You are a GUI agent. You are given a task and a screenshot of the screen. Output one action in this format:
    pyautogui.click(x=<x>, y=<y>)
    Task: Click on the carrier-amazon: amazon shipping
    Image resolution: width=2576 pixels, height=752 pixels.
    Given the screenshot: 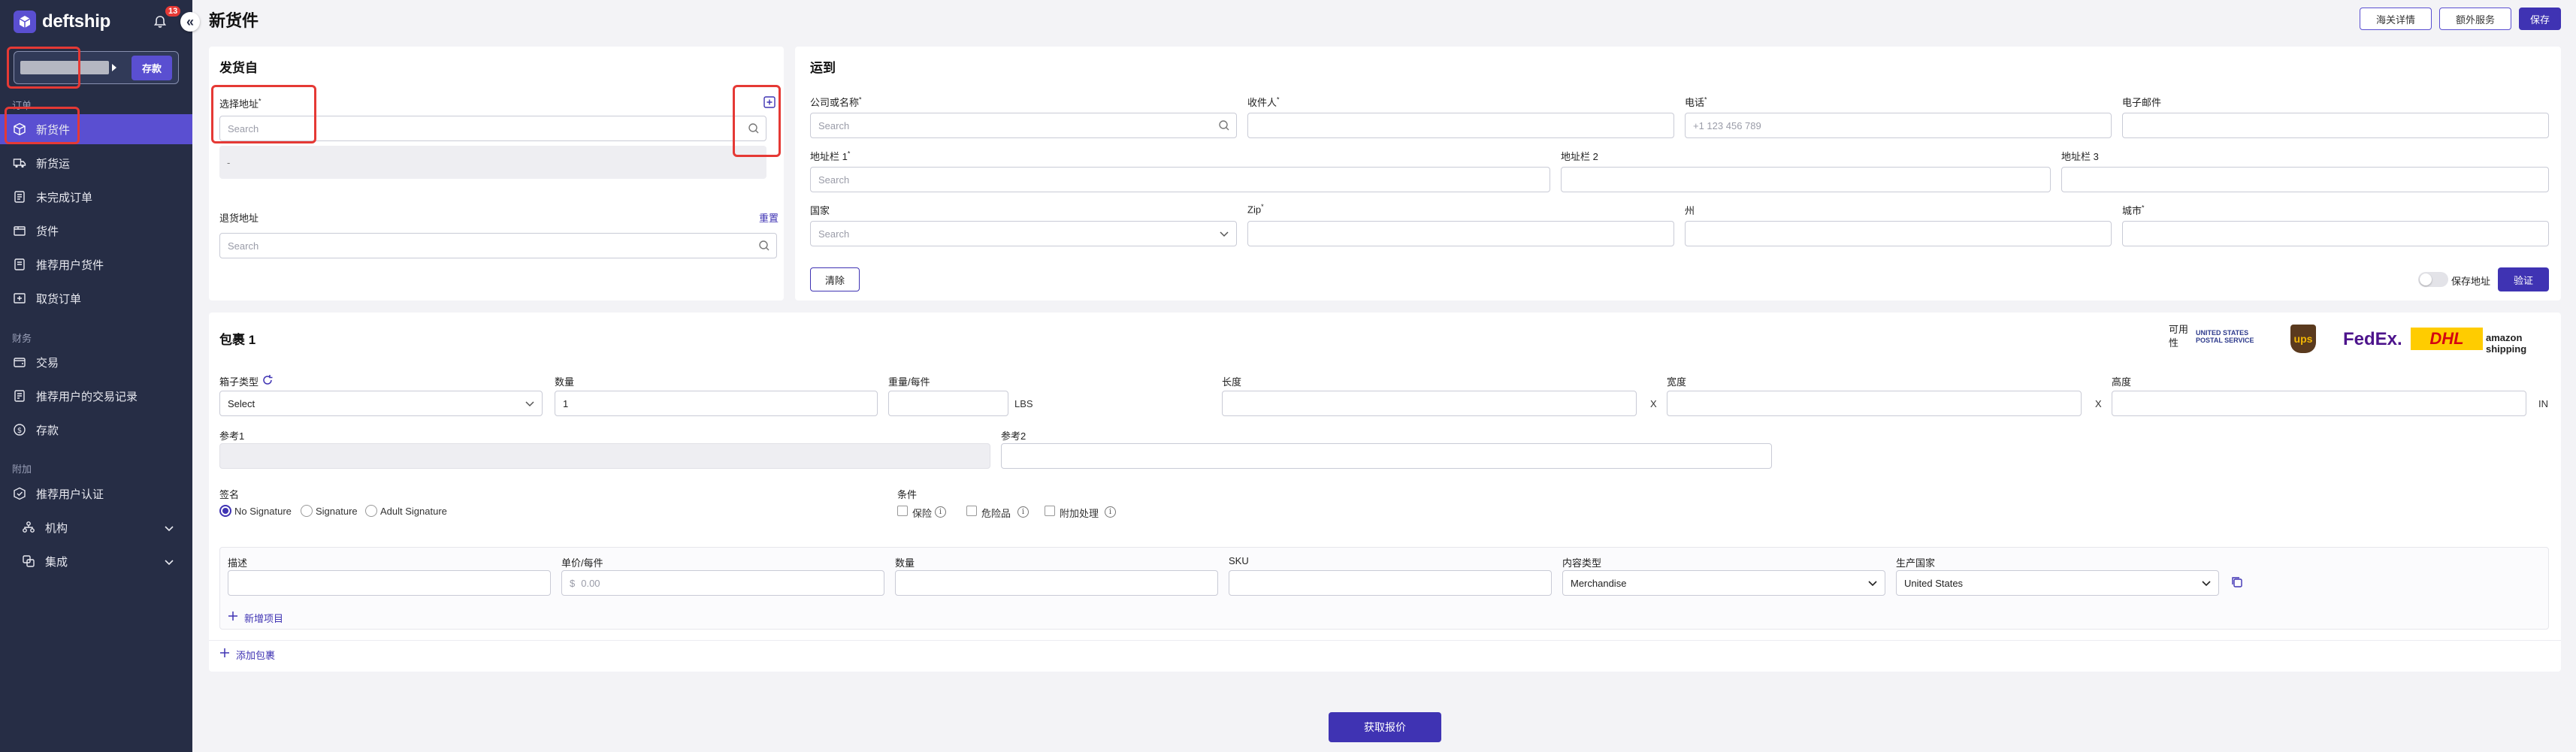 What is the action you would take?
    pyautogui.click(x=2507, y=343)
    